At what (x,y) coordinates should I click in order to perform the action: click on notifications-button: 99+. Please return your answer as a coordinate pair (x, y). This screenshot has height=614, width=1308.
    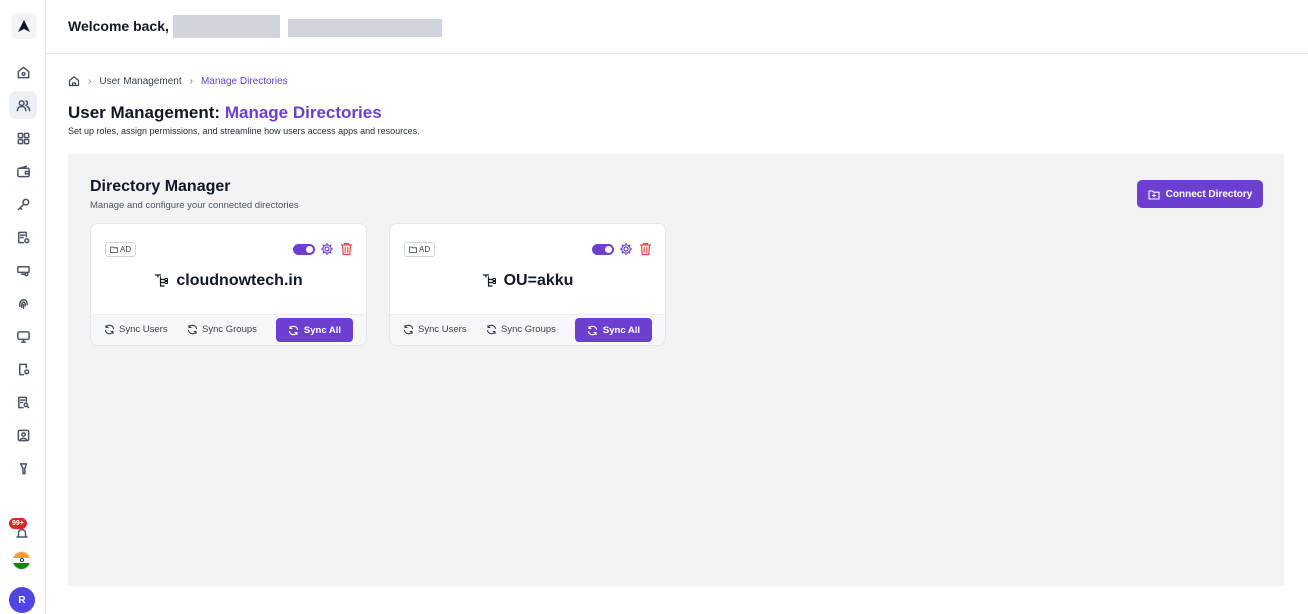
    Looking at the image, I should click on (23, 528).